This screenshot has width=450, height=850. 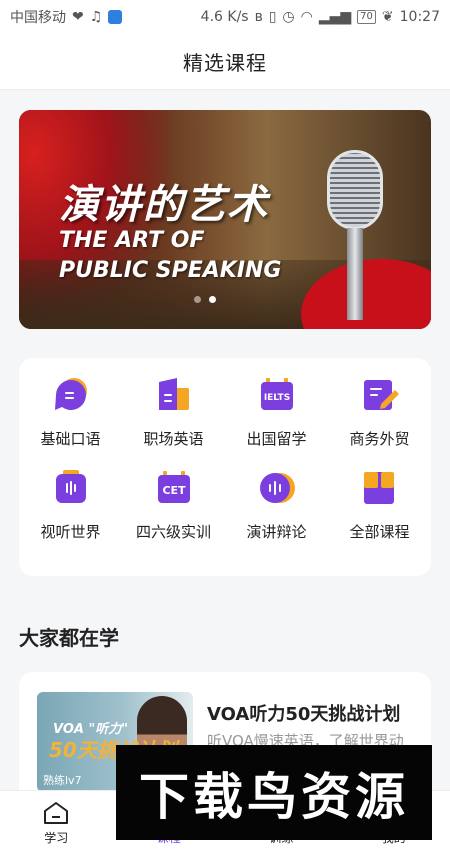 I want to click on network-speed: 4.6 K/s, so click(x=224, y=17).